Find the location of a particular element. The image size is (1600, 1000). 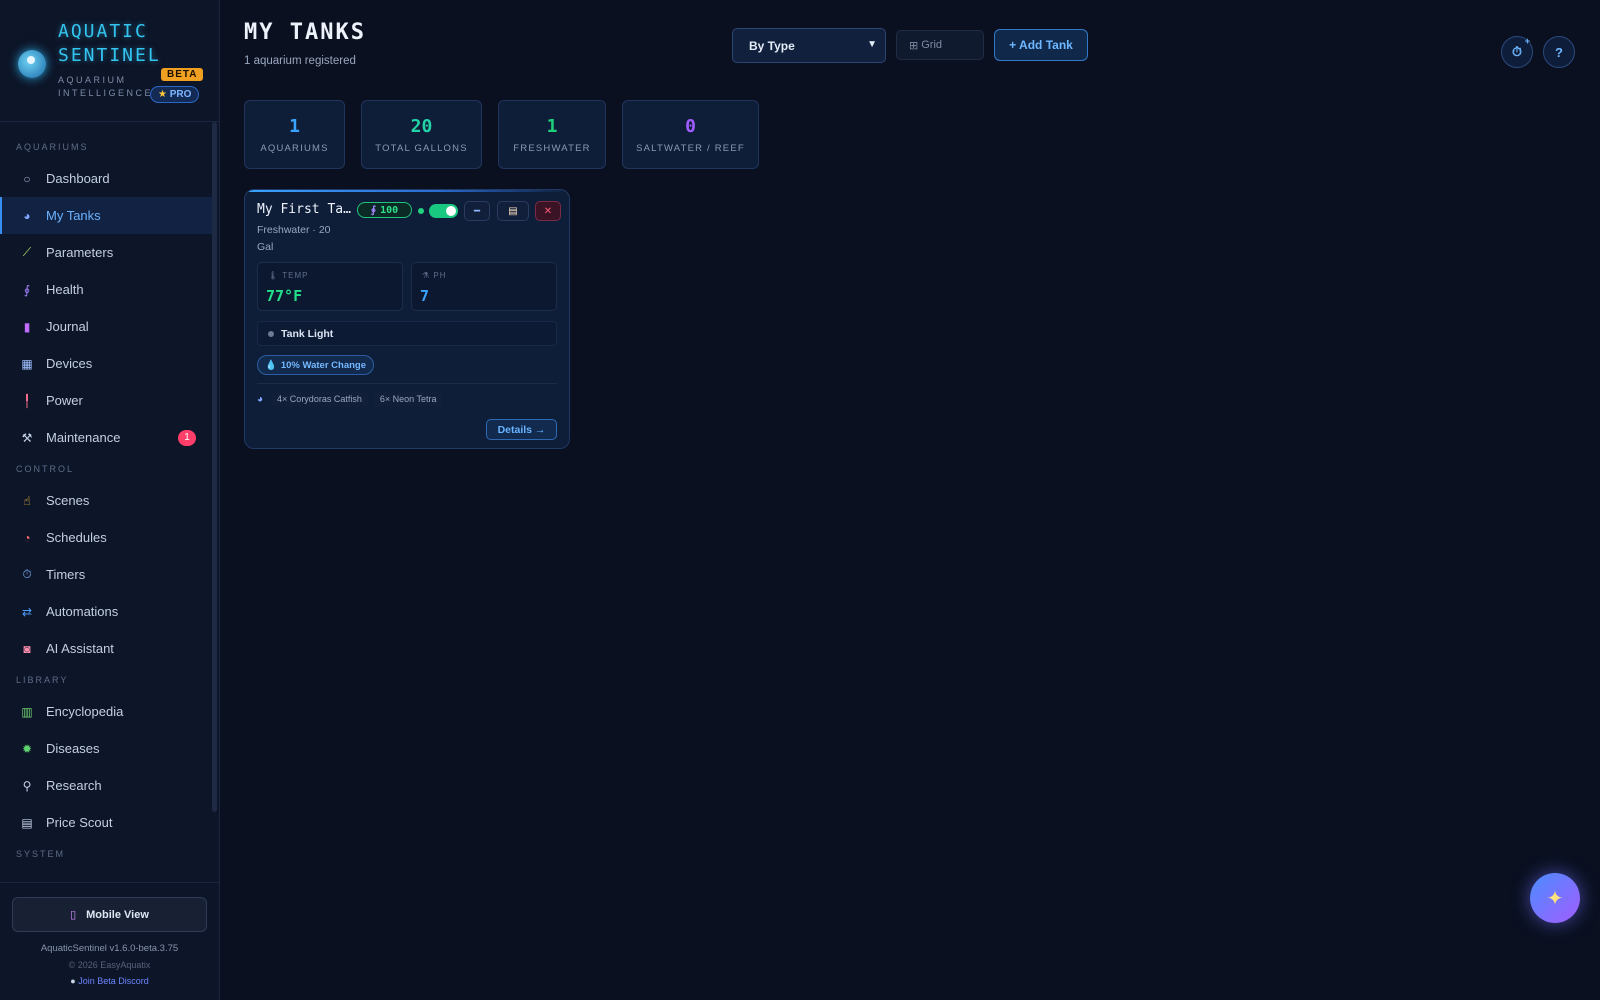

sidebar-item-label: Devices is located at coordinates (69, 363).